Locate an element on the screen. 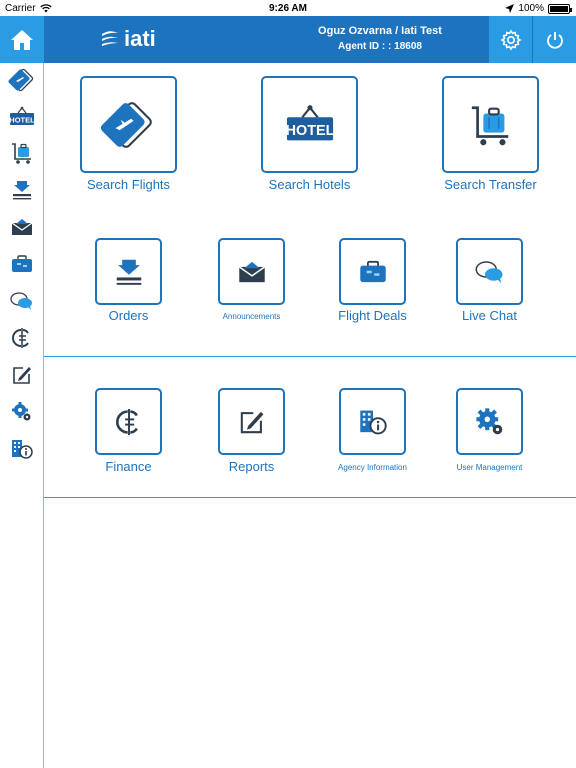 This screenshot has width=576, height=768. sidebar-item-flight-deals is located at coordinates (22, 264).